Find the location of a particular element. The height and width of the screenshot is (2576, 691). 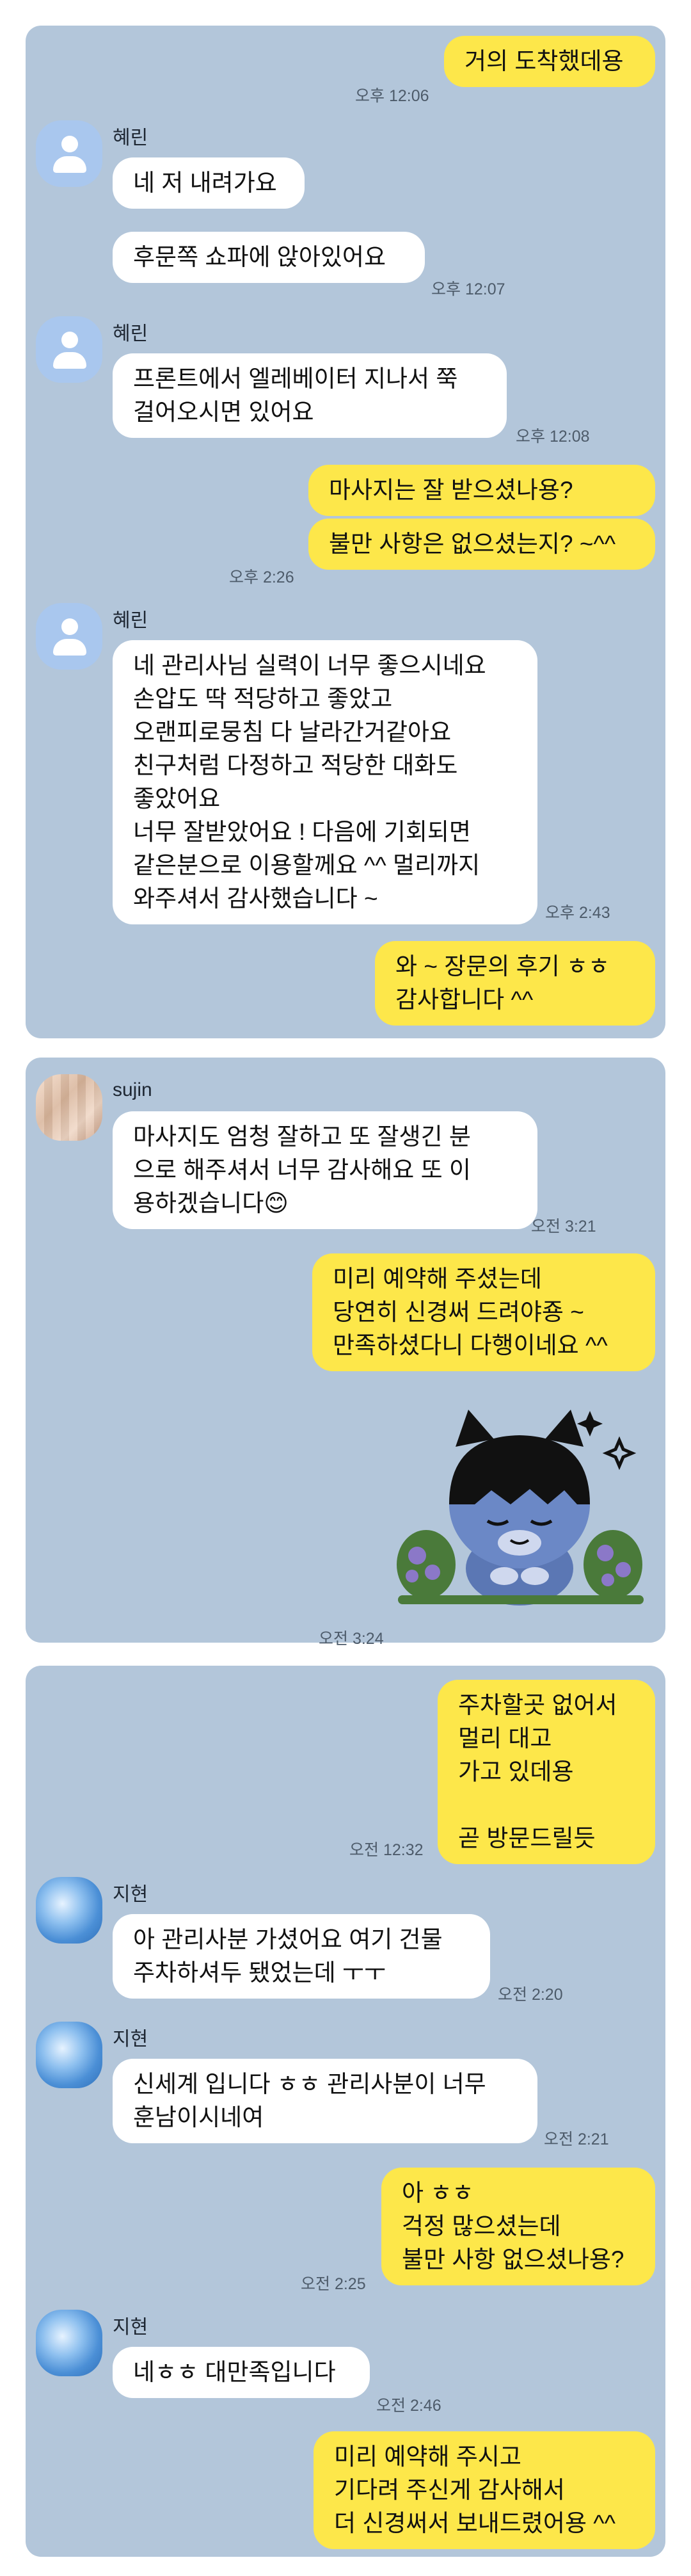

their-message-bubble: 네ㅎㅎ 대만족입니다 is located at coordinates (241, 2372).